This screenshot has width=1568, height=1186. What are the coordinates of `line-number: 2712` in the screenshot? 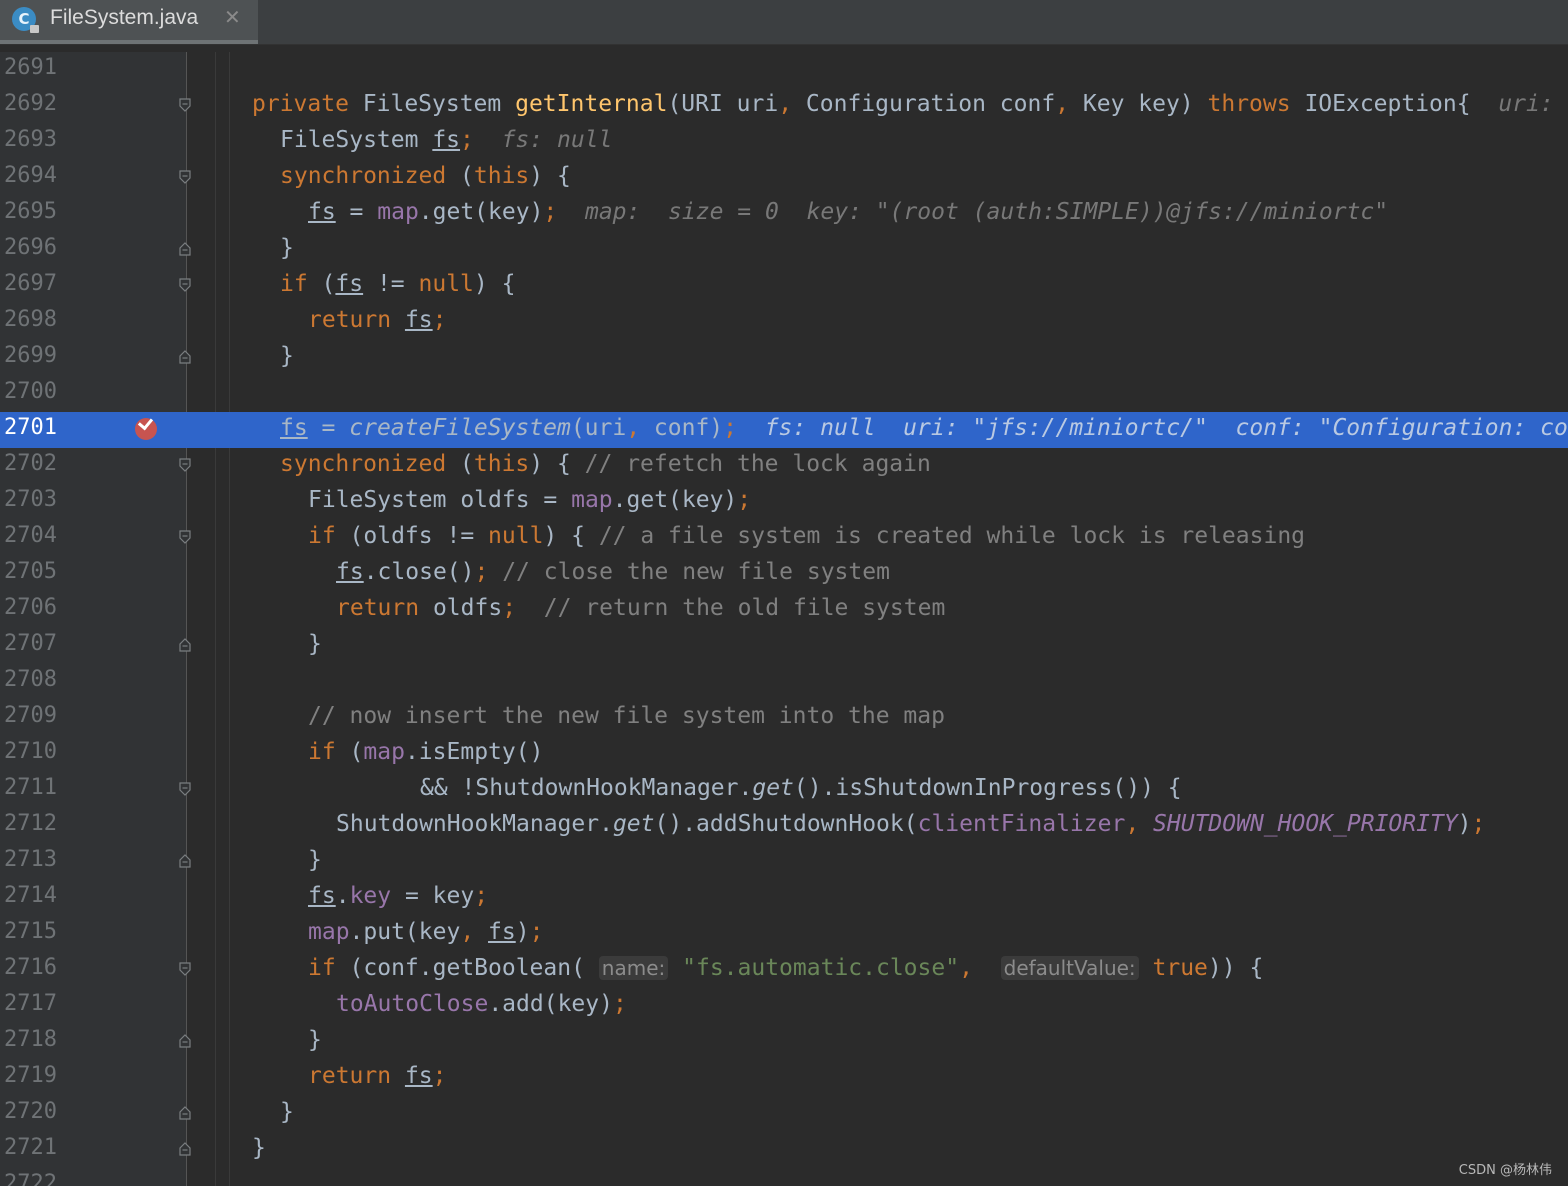 It's located at (30, 823).